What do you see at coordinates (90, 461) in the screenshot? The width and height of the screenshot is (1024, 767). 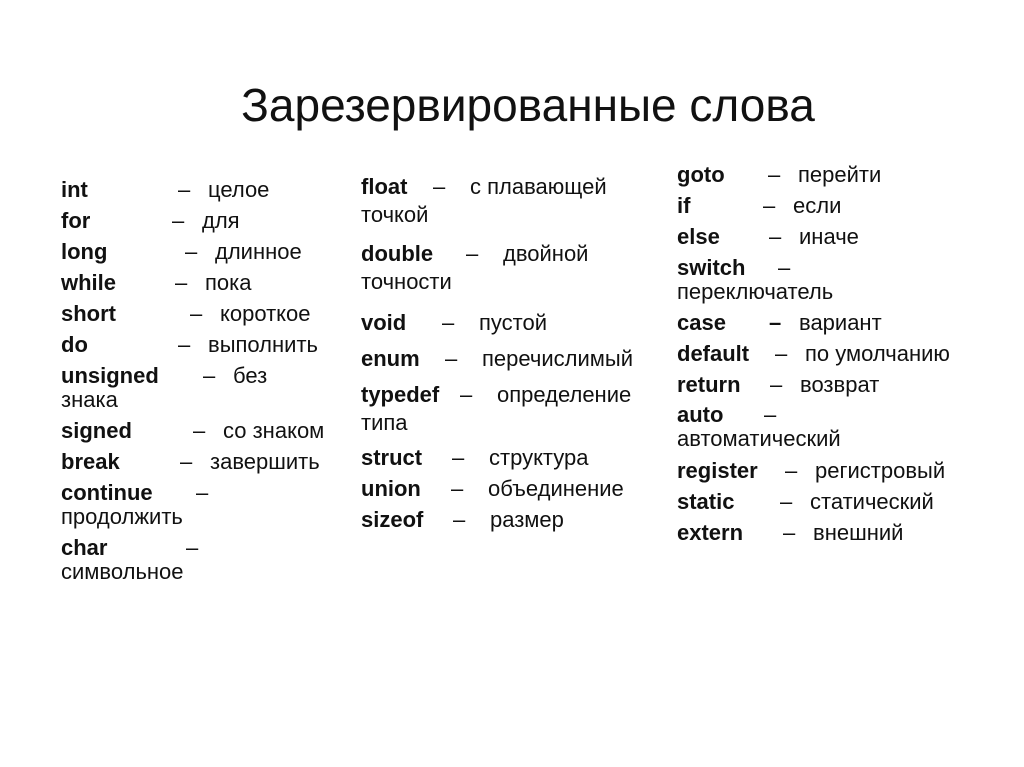 I see `keyword: break` at bounding box center [90, 461].